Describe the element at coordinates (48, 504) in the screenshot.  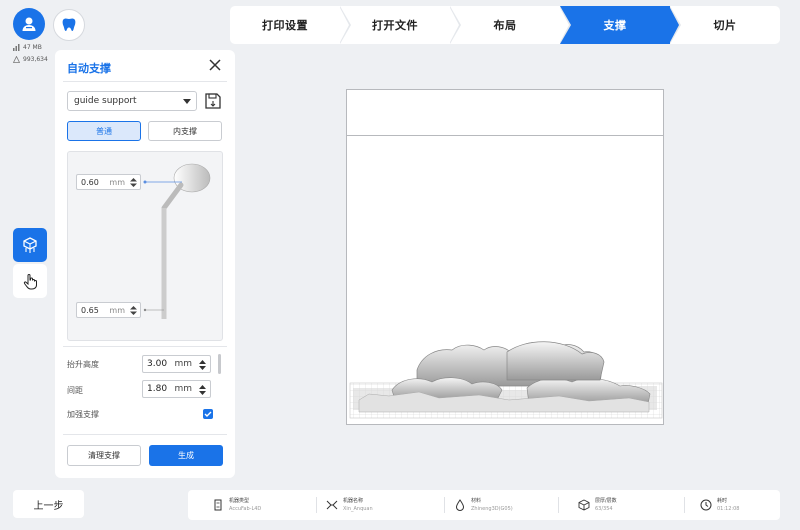
I see `previous-step-button: 上一步` at that location.